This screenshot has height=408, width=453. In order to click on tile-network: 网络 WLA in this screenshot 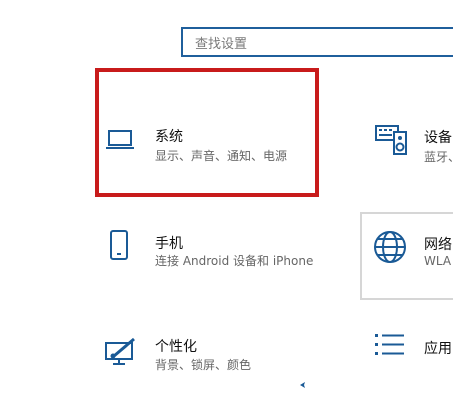, I will do `click(406, 256)`.